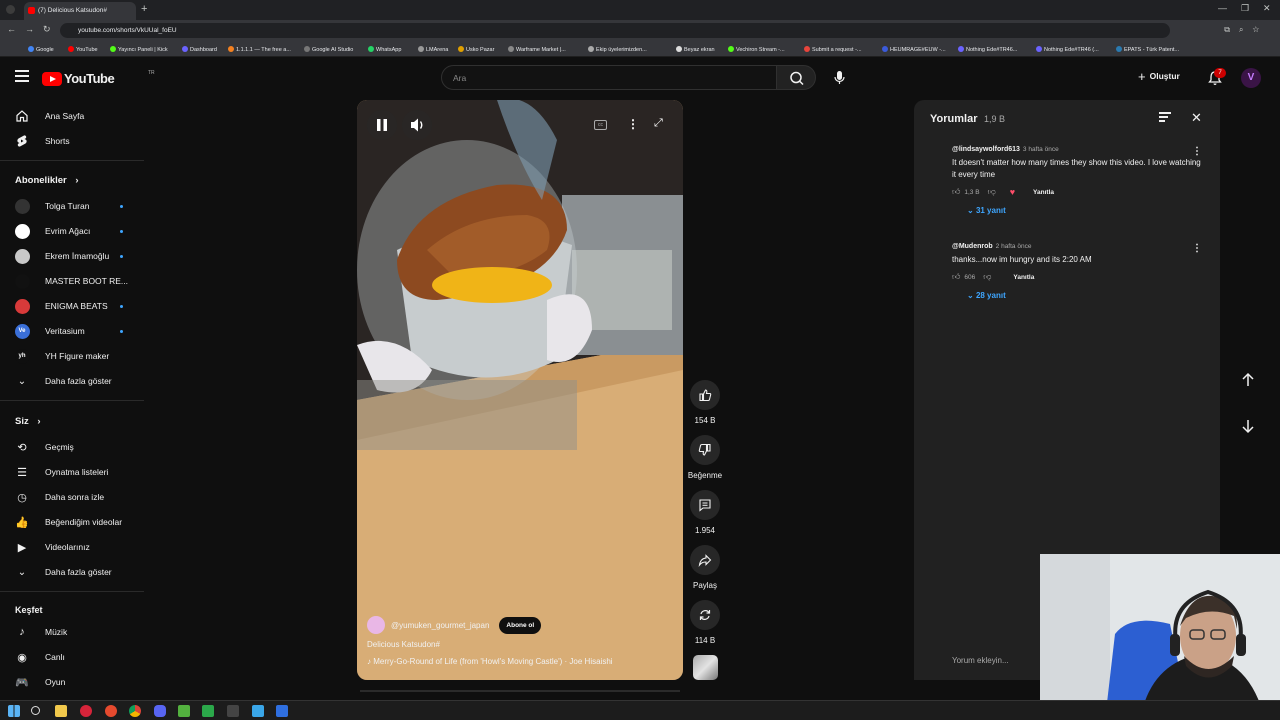 This screenshot has height=720, width=1280. Describe the element at coordinates (695, 49) in the screenshot. I see `bookmark-item: Beyaz ekran` at that location.